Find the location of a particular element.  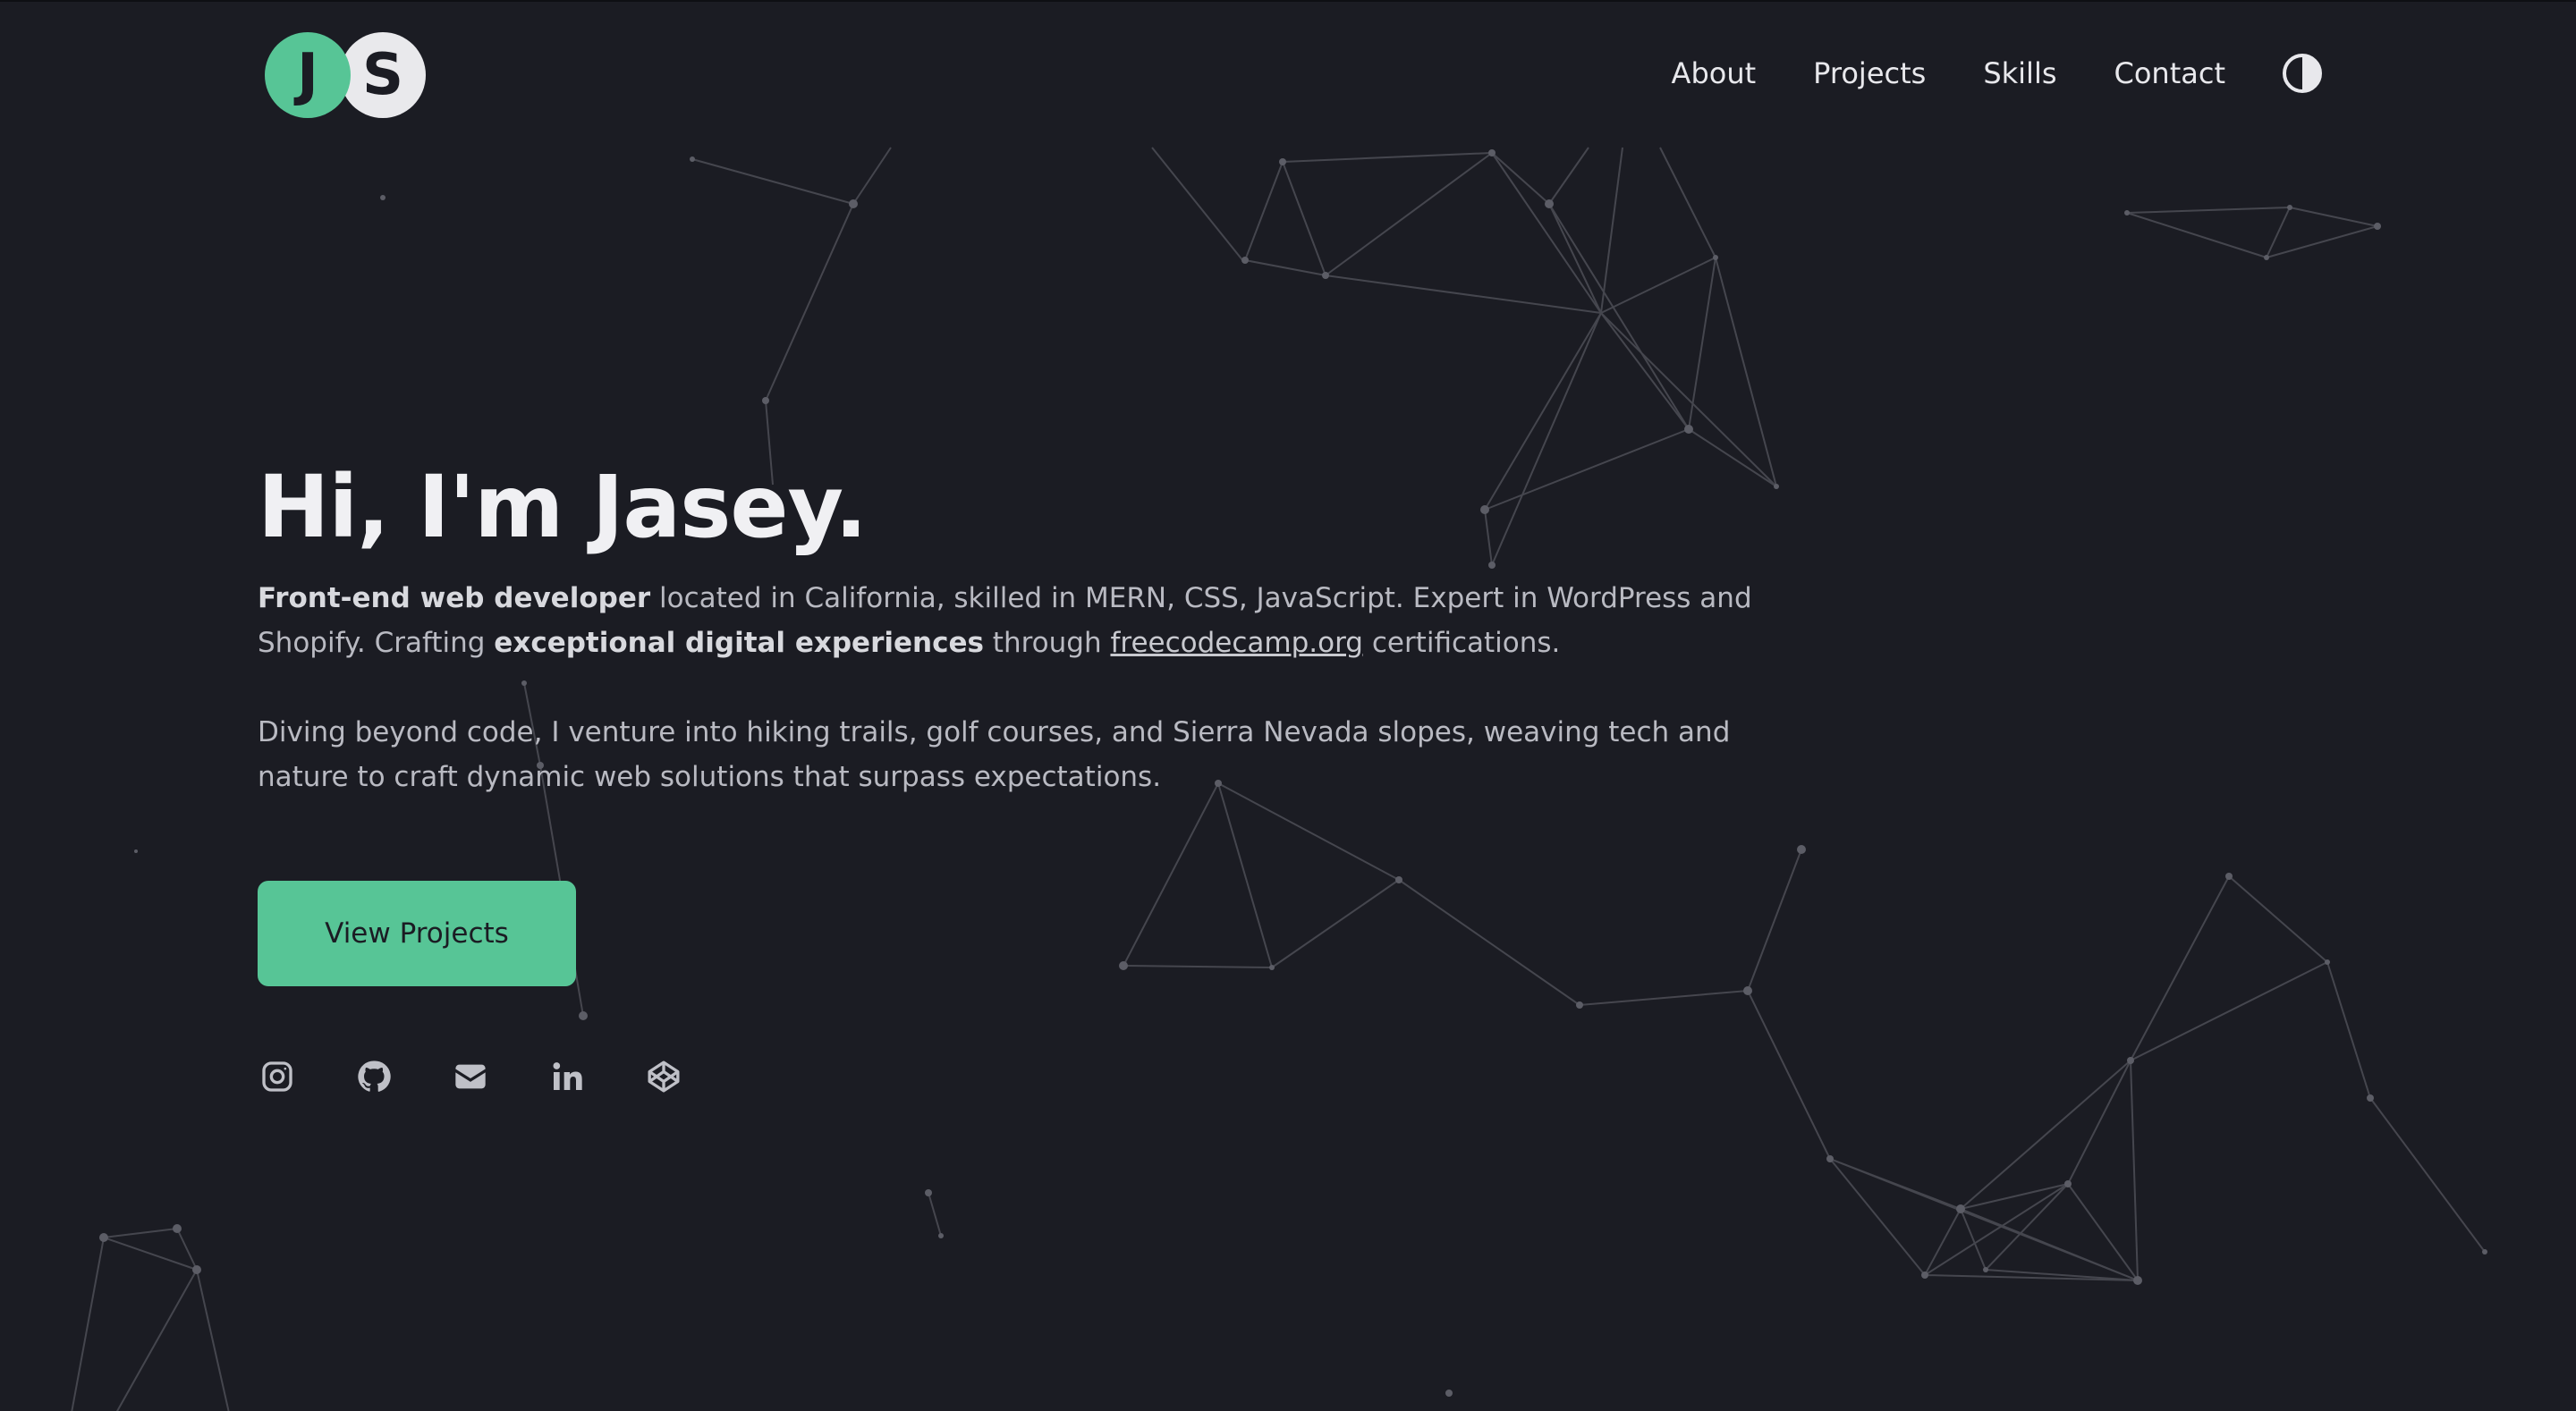

social-links is located at coordinates (470, 1076).